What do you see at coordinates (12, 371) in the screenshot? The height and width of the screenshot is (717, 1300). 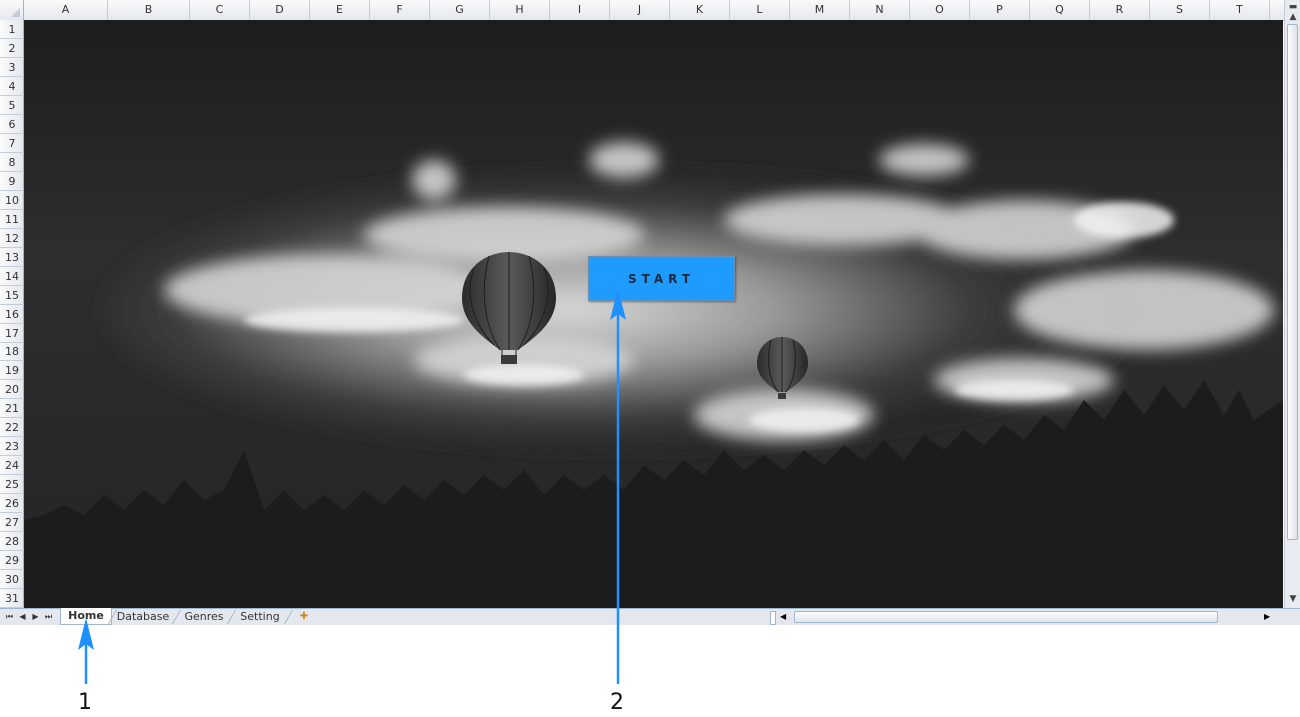 I see `row-header: 19` at bounding box center [12, 371].